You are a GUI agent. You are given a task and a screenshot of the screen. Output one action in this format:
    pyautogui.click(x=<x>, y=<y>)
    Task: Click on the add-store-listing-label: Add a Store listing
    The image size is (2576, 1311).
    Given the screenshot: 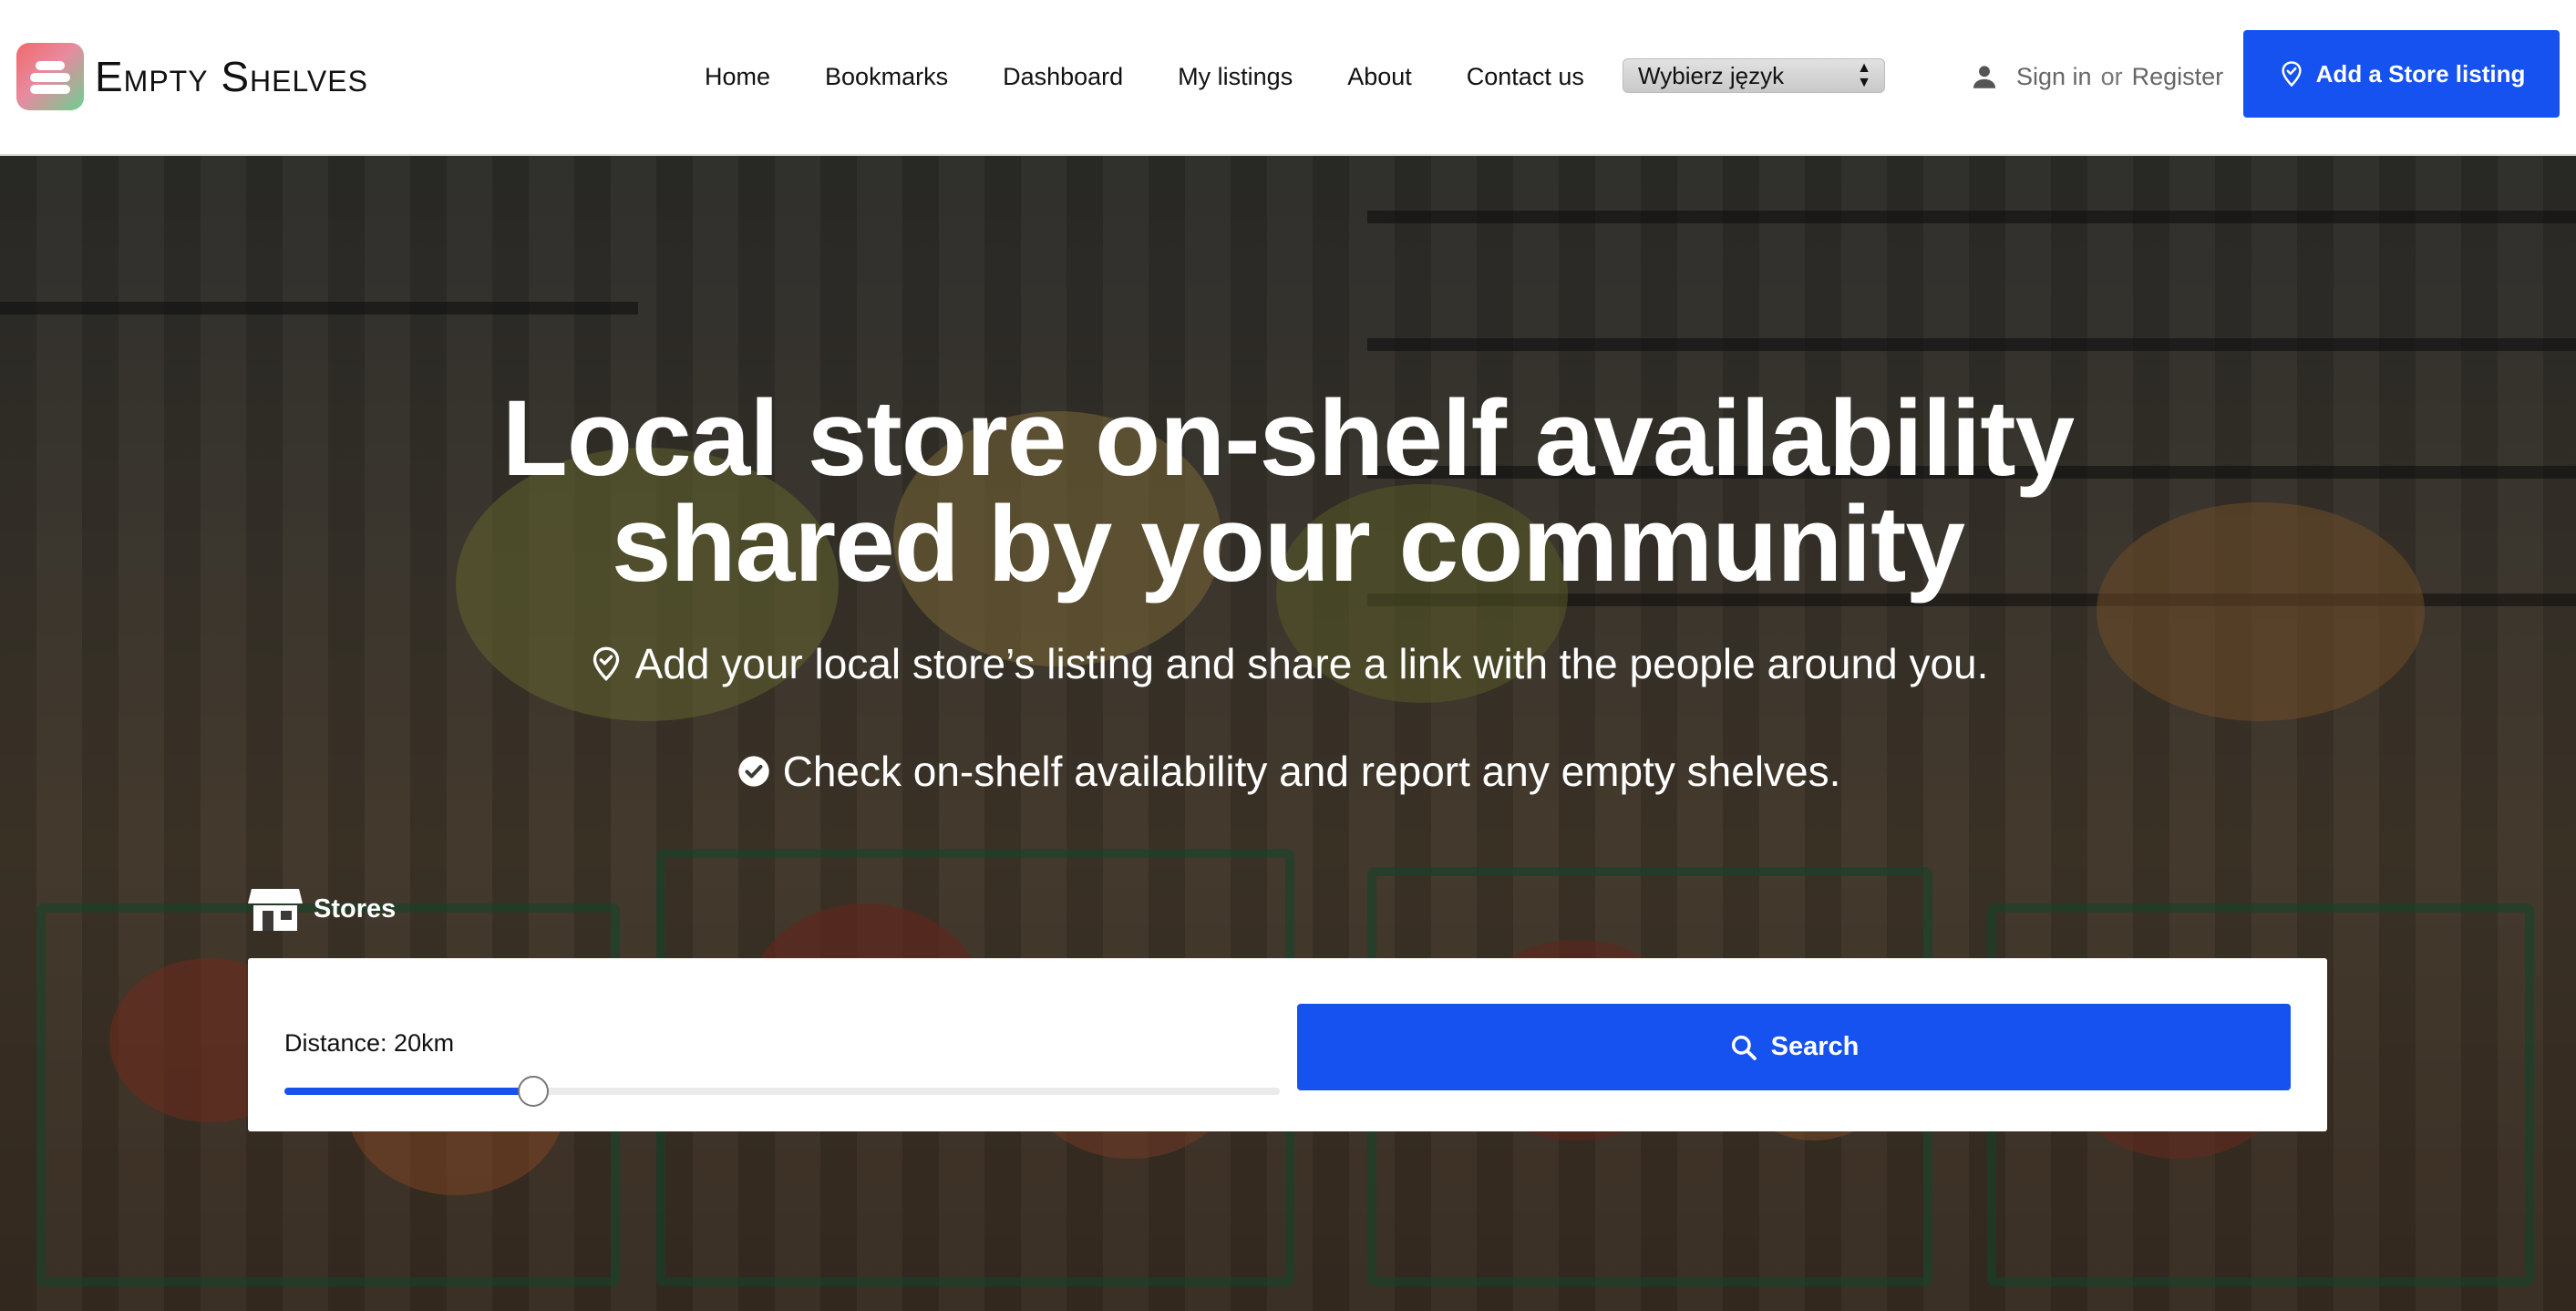 What is the action you would take?
    pyautogui.click(x=2420, y=73)
    